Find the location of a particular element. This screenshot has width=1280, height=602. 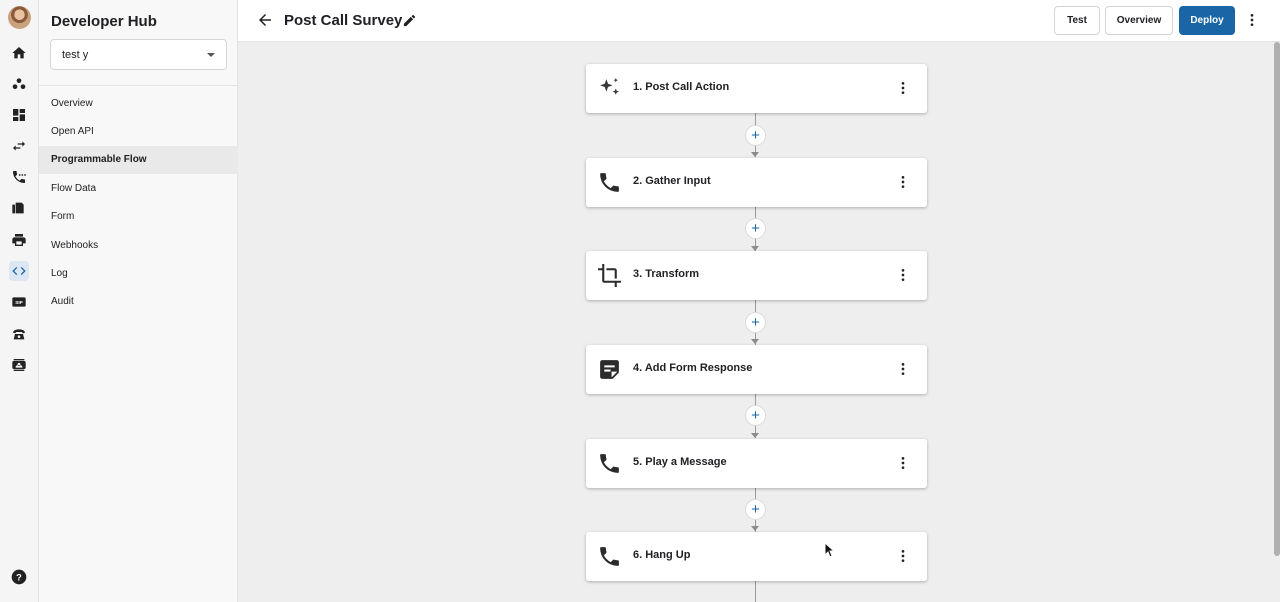

back-arrow-icon is located at coordinates (265, 20).